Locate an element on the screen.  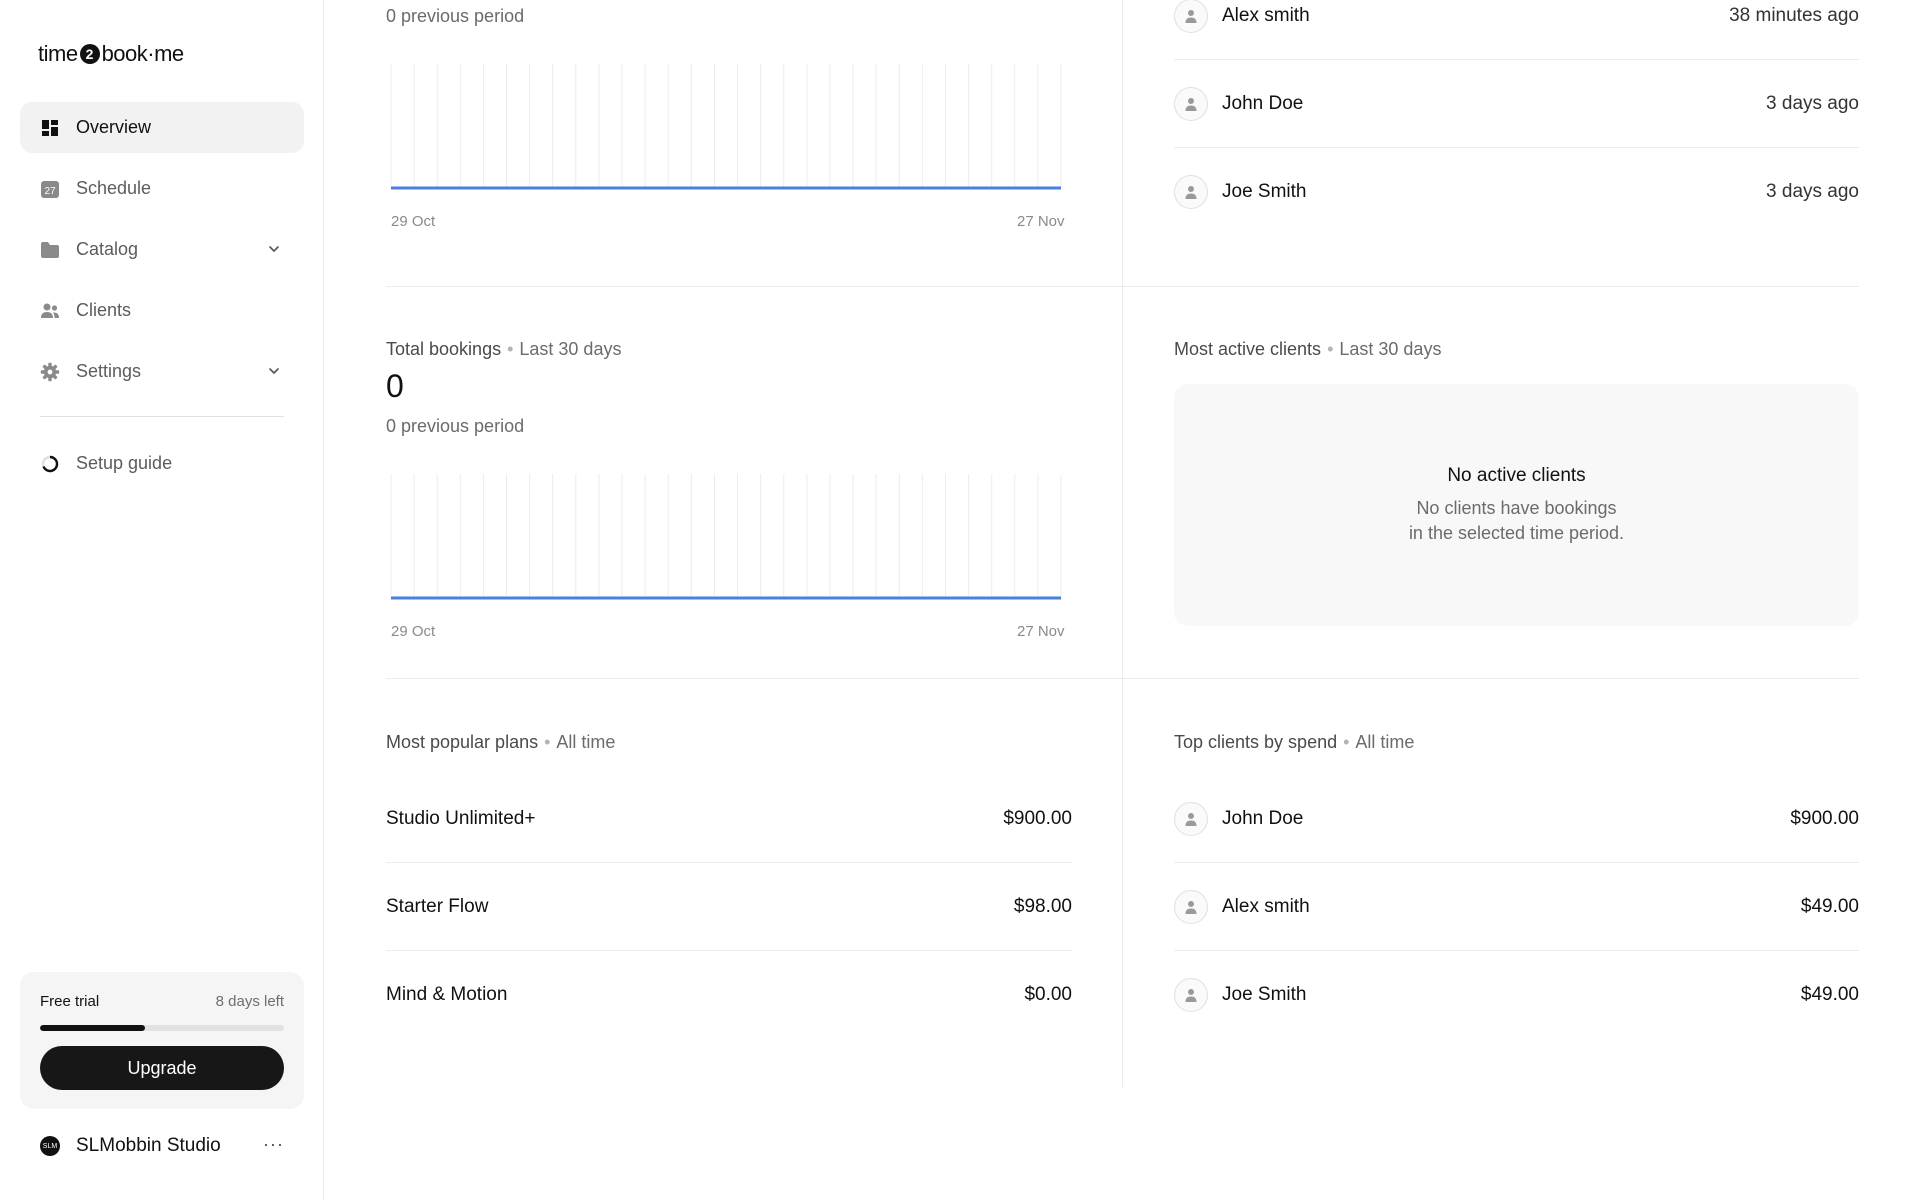
client-row: Alex smith $49.00 is located at coordinates (1516, 907).